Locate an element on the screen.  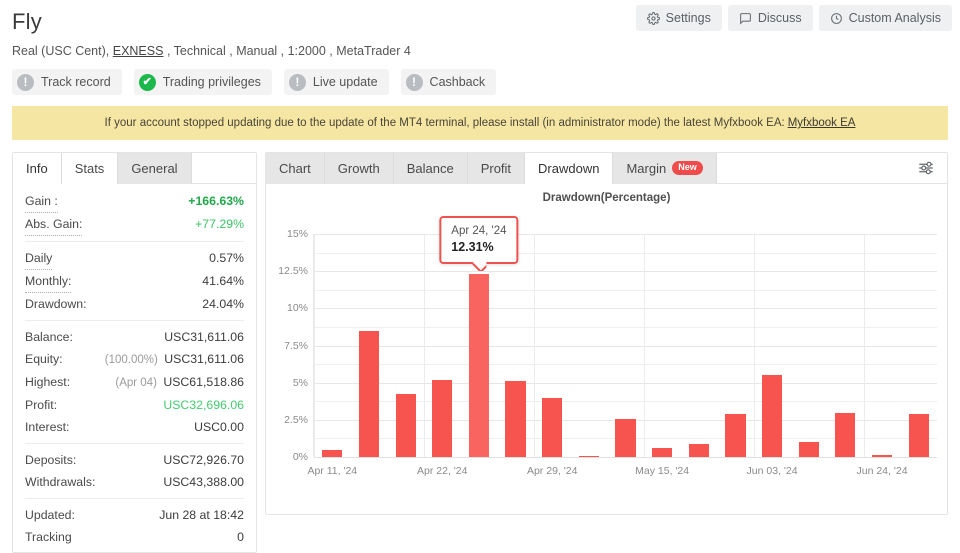
stat-key: Profit: is located at coordinates (41, 405).